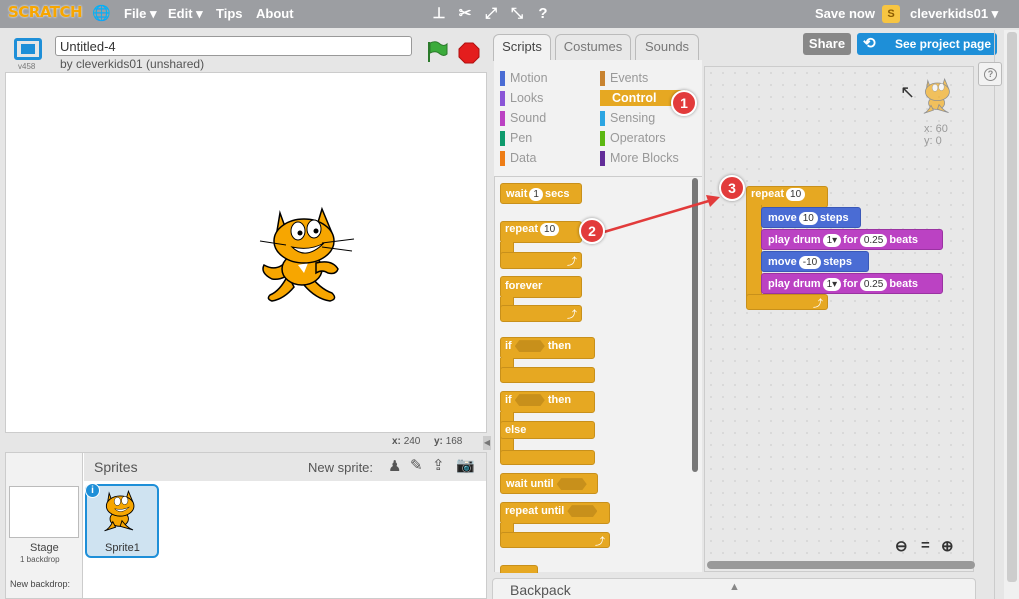  What do you see at coordinates (592, 231) in the screenshot?
I see `step-badge-2: 2` at bounding box center [592, 231].